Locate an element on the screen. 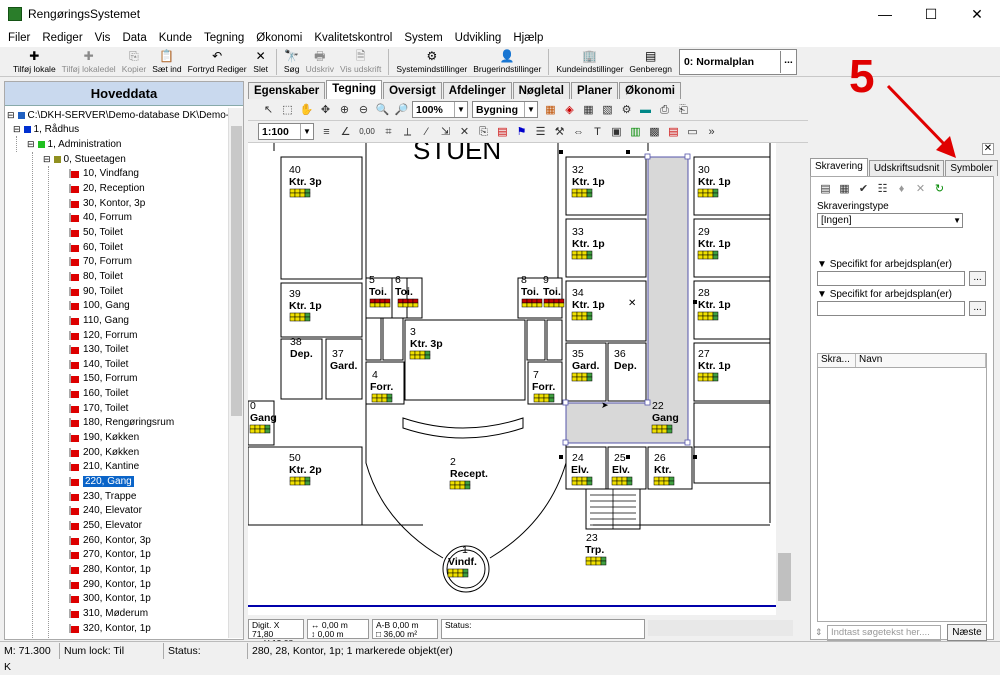 The width and height of the screenshot is (1000, 675). tree-item-room: 100, Gang is located at coordinates (100, 305).